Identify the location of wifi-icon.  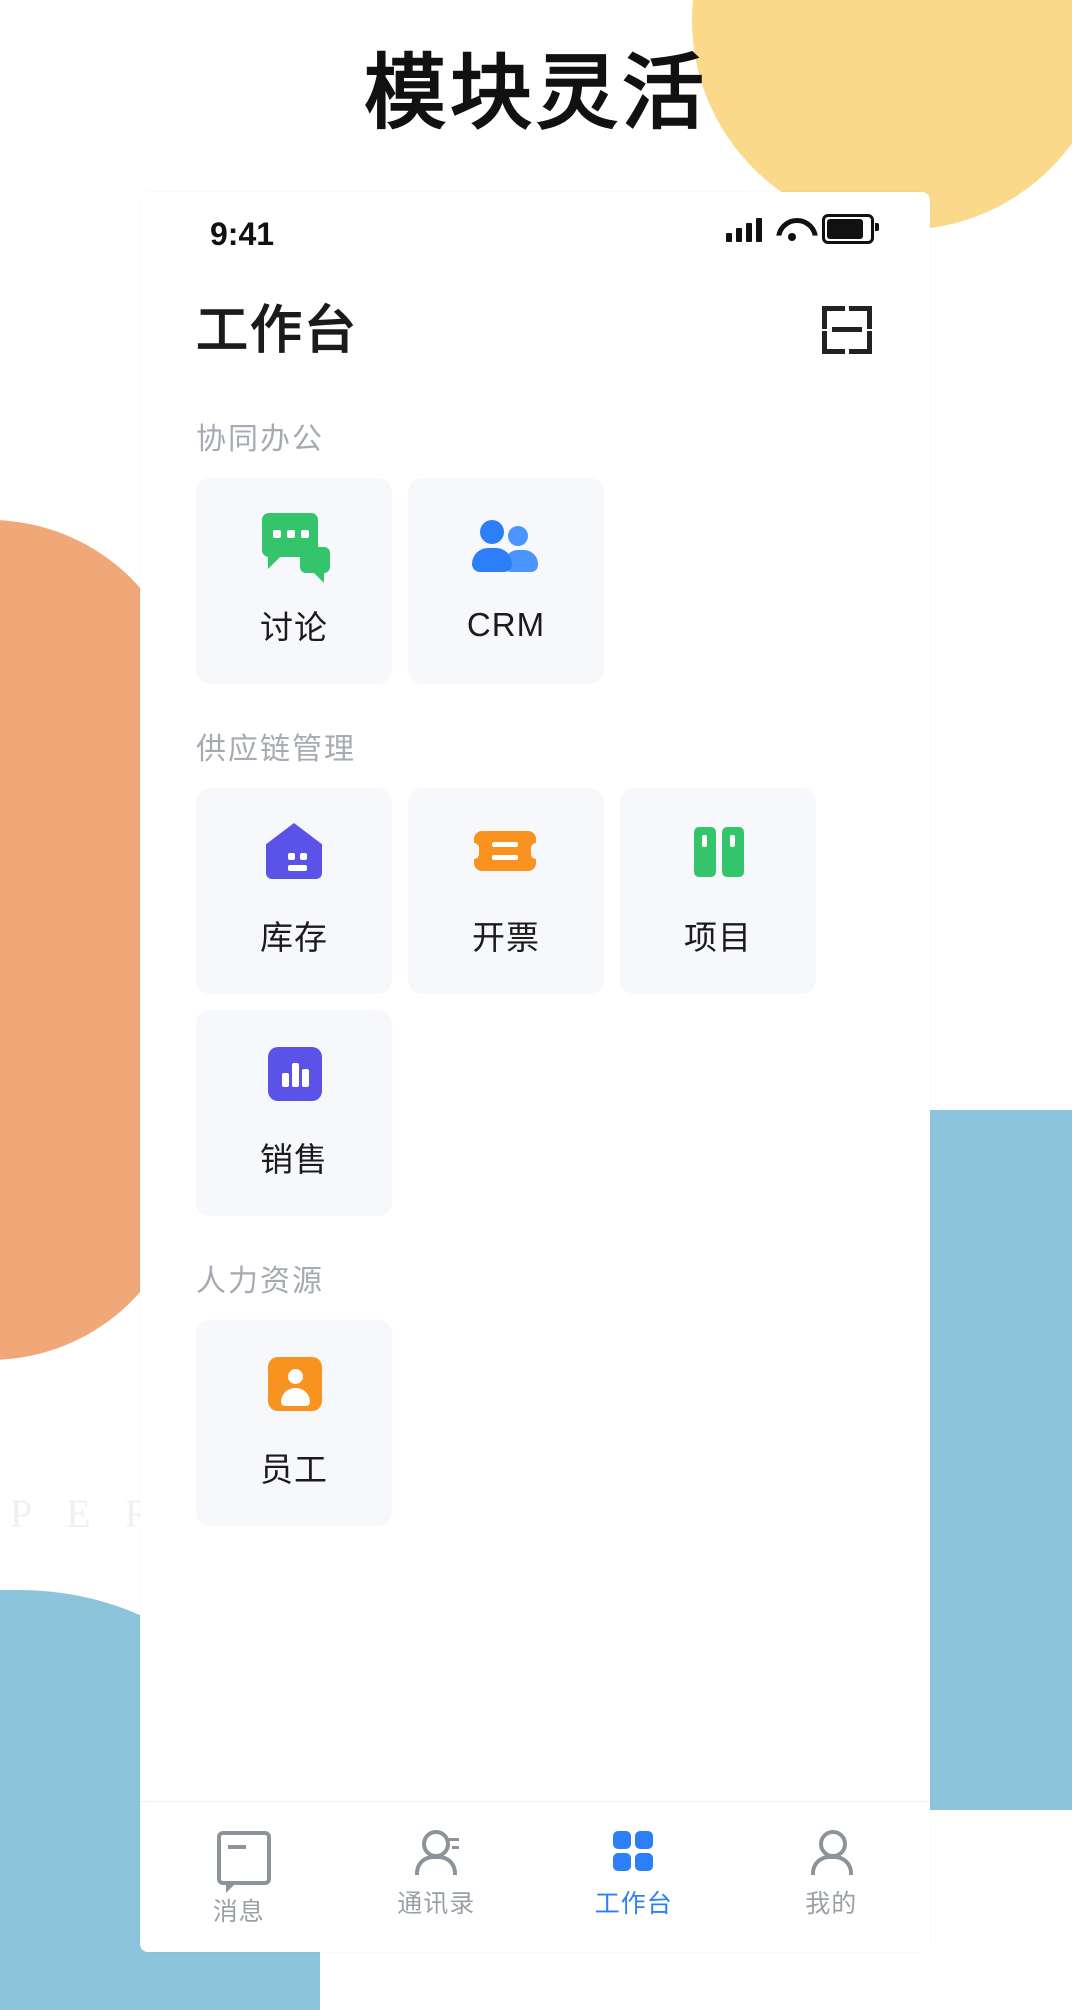
(792, 229).